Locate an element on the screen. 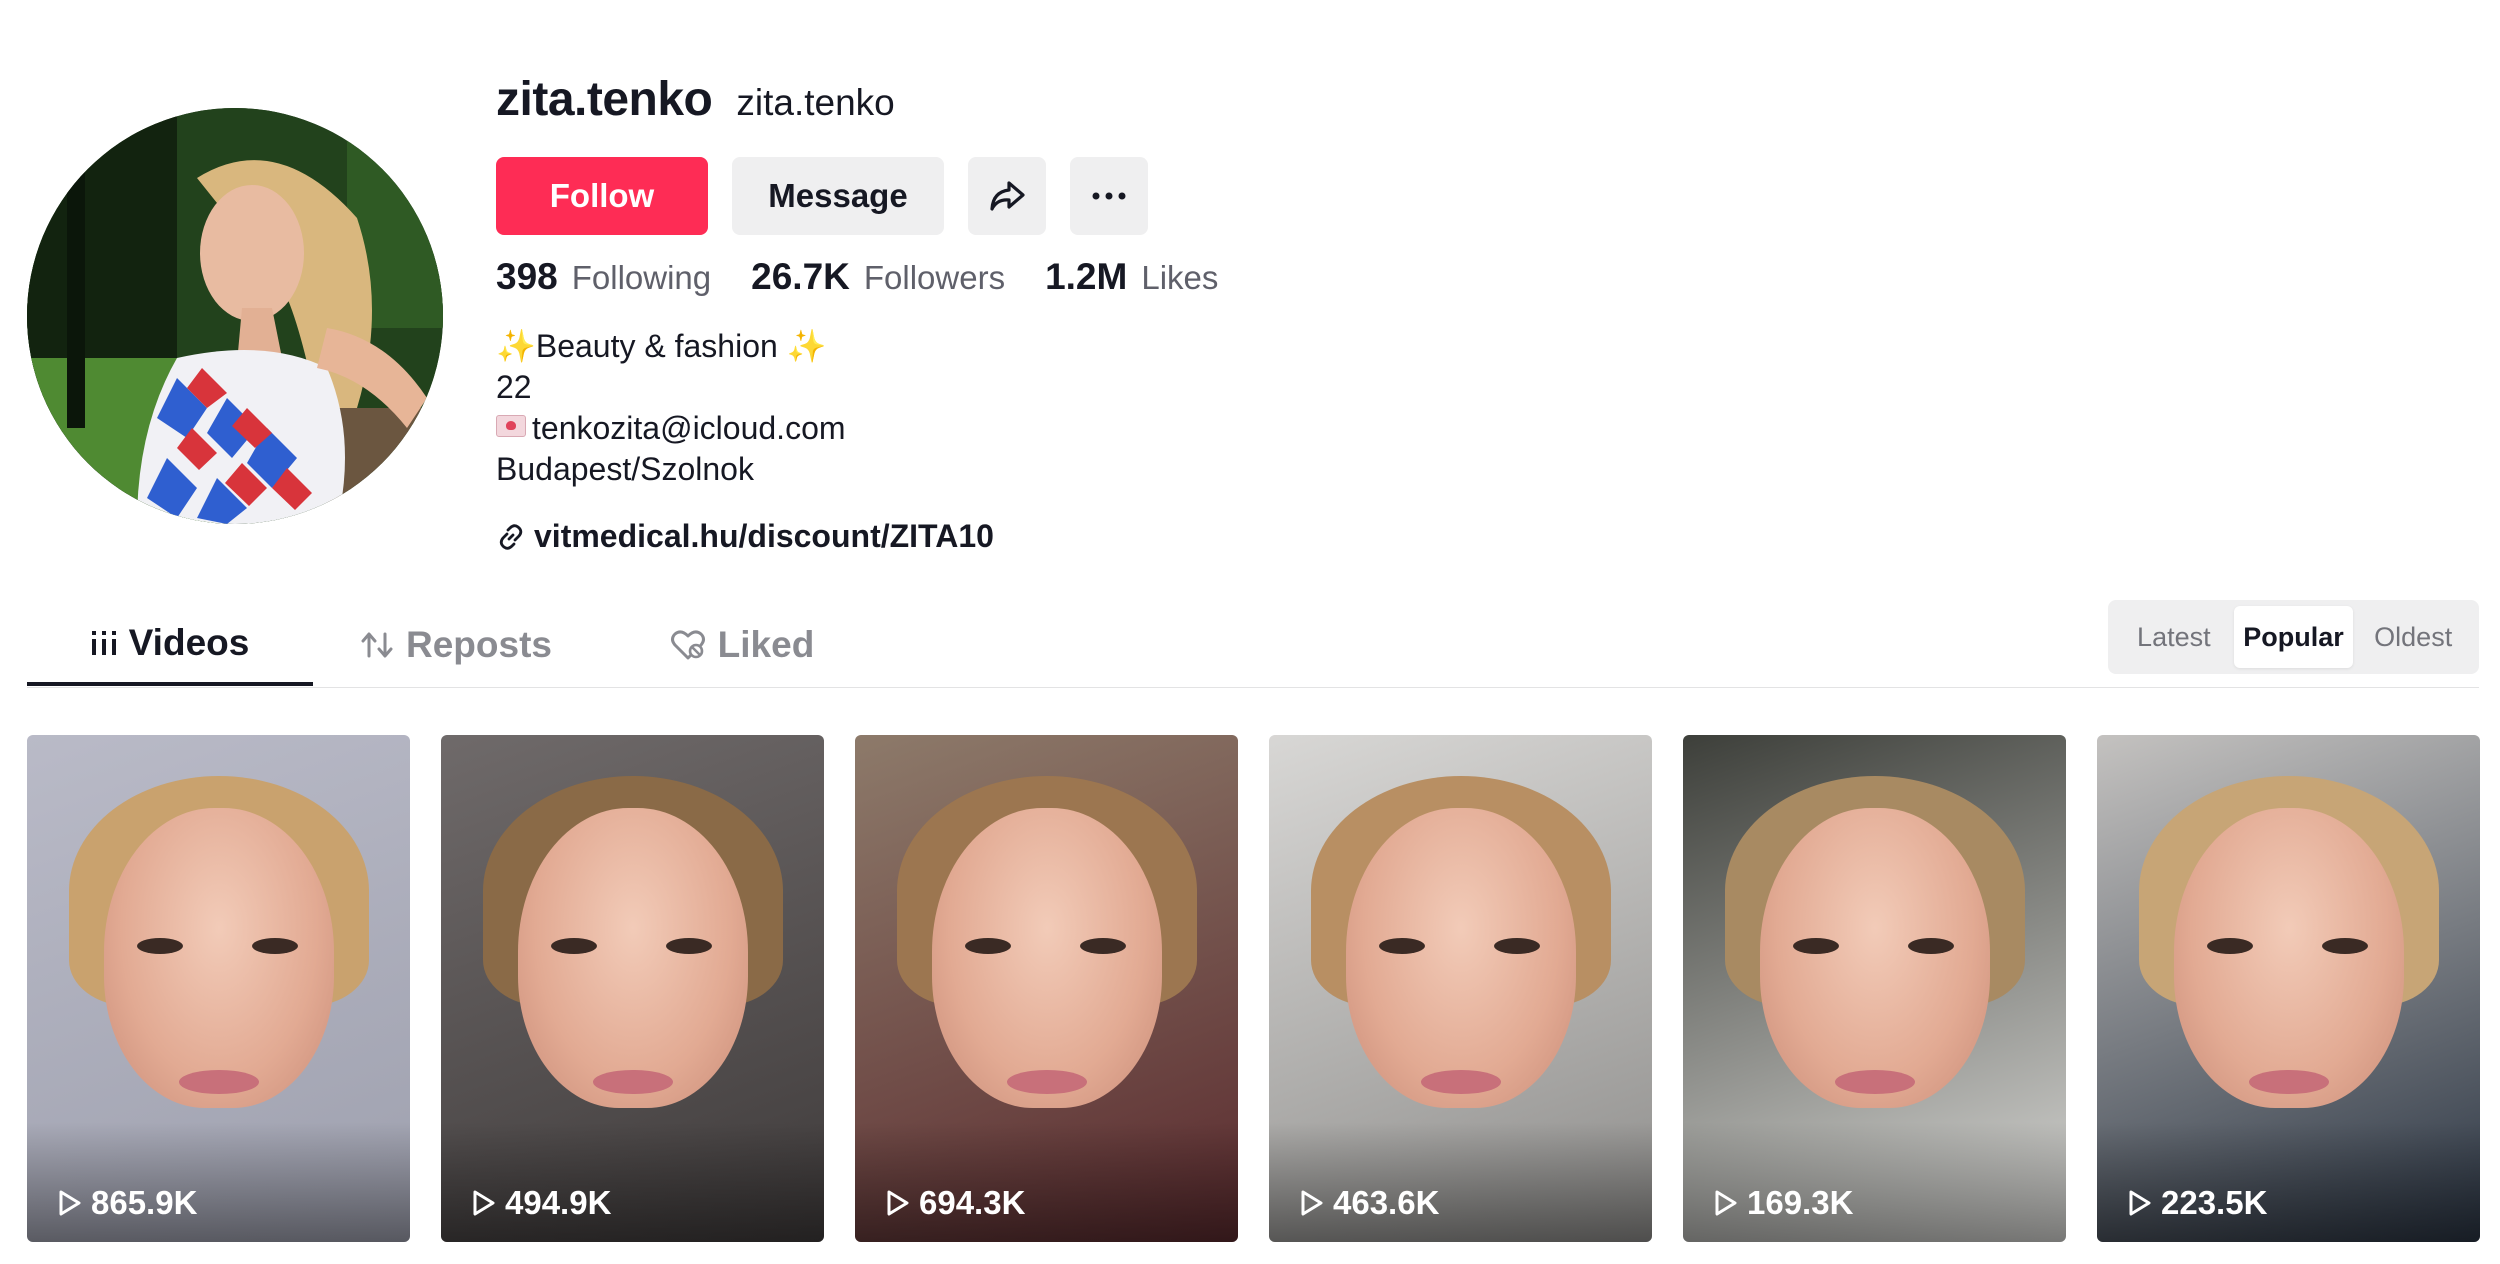 This screenshot has width=2500, height=1264. view-count-text: 463.6K is located at coordinates (1386, 1202).